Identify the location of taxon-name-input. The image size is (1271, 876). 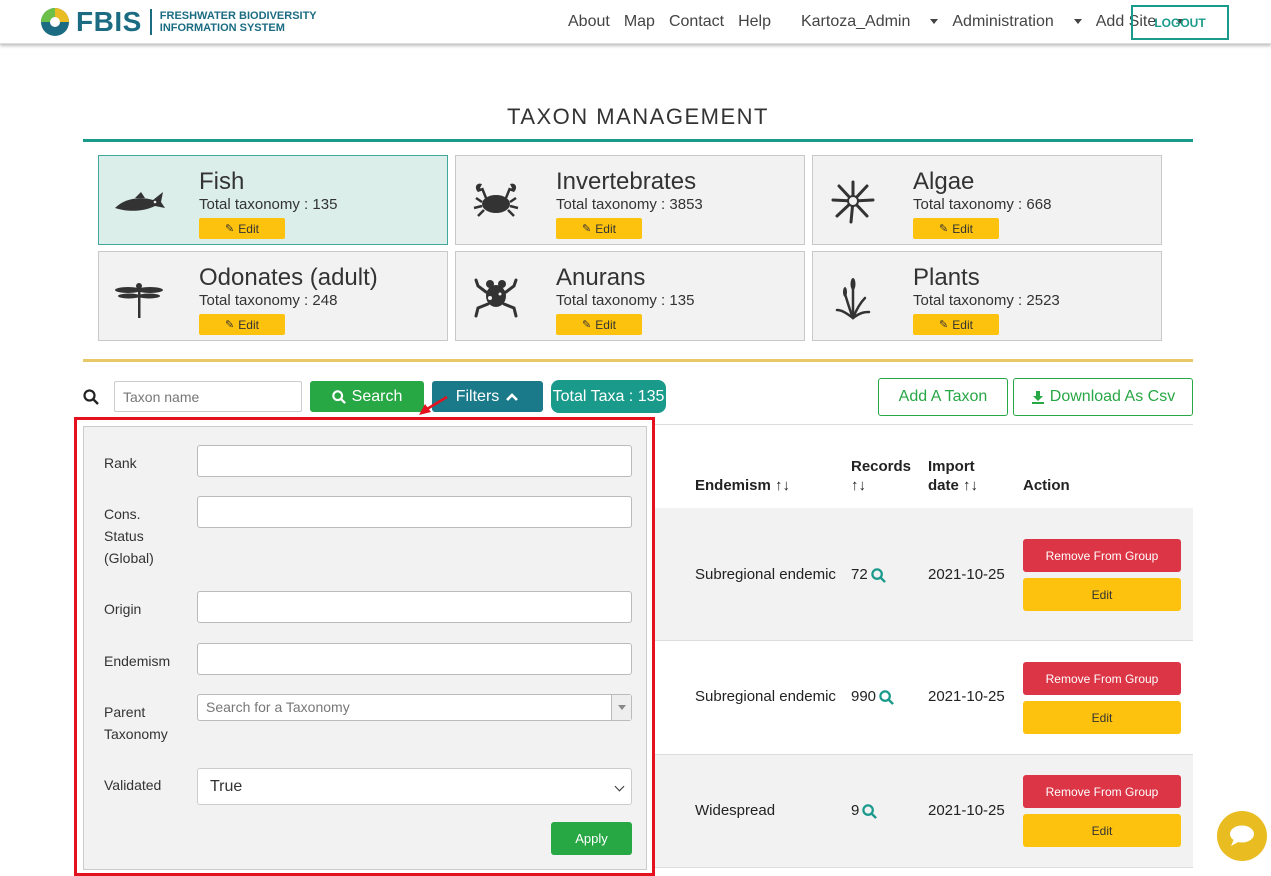
(208, 396).